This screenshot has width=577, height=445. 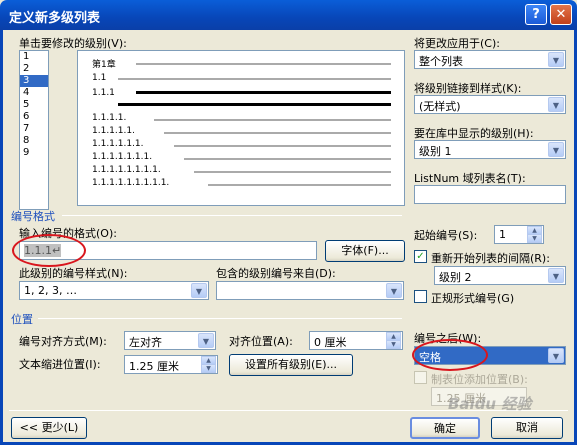 What do you see at coordinates (145, 342) in the screenshot?
I see `alignment-value: 左对齐` at bounding box center [145, 342].